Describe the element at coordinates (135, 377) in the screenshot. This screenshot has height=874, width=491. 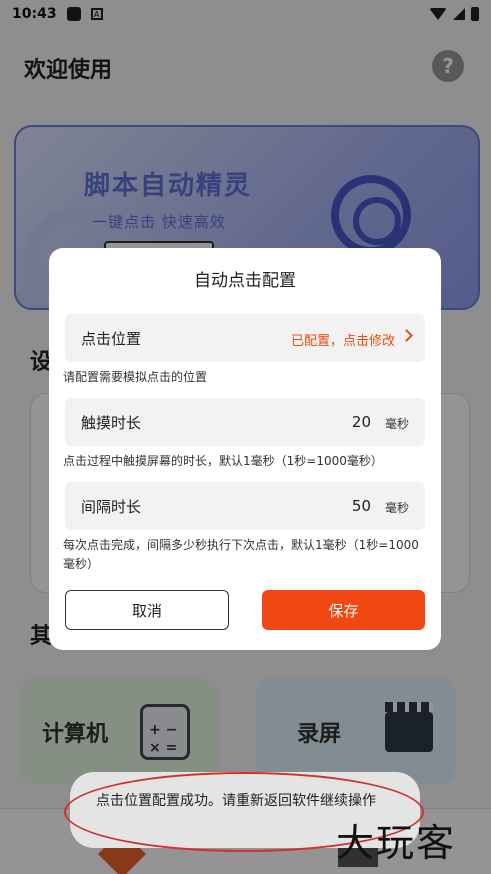
I see `position-hint: 请配置需要模拟点击的位置` at that location.